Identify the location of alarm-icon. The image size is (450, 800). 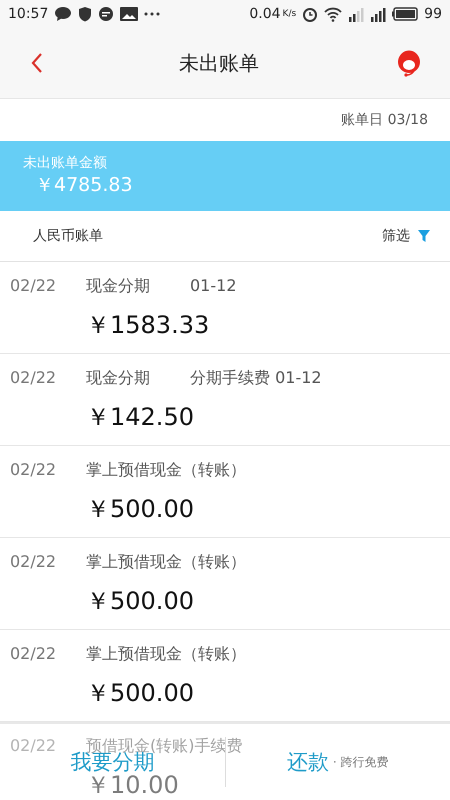
(310, 14).